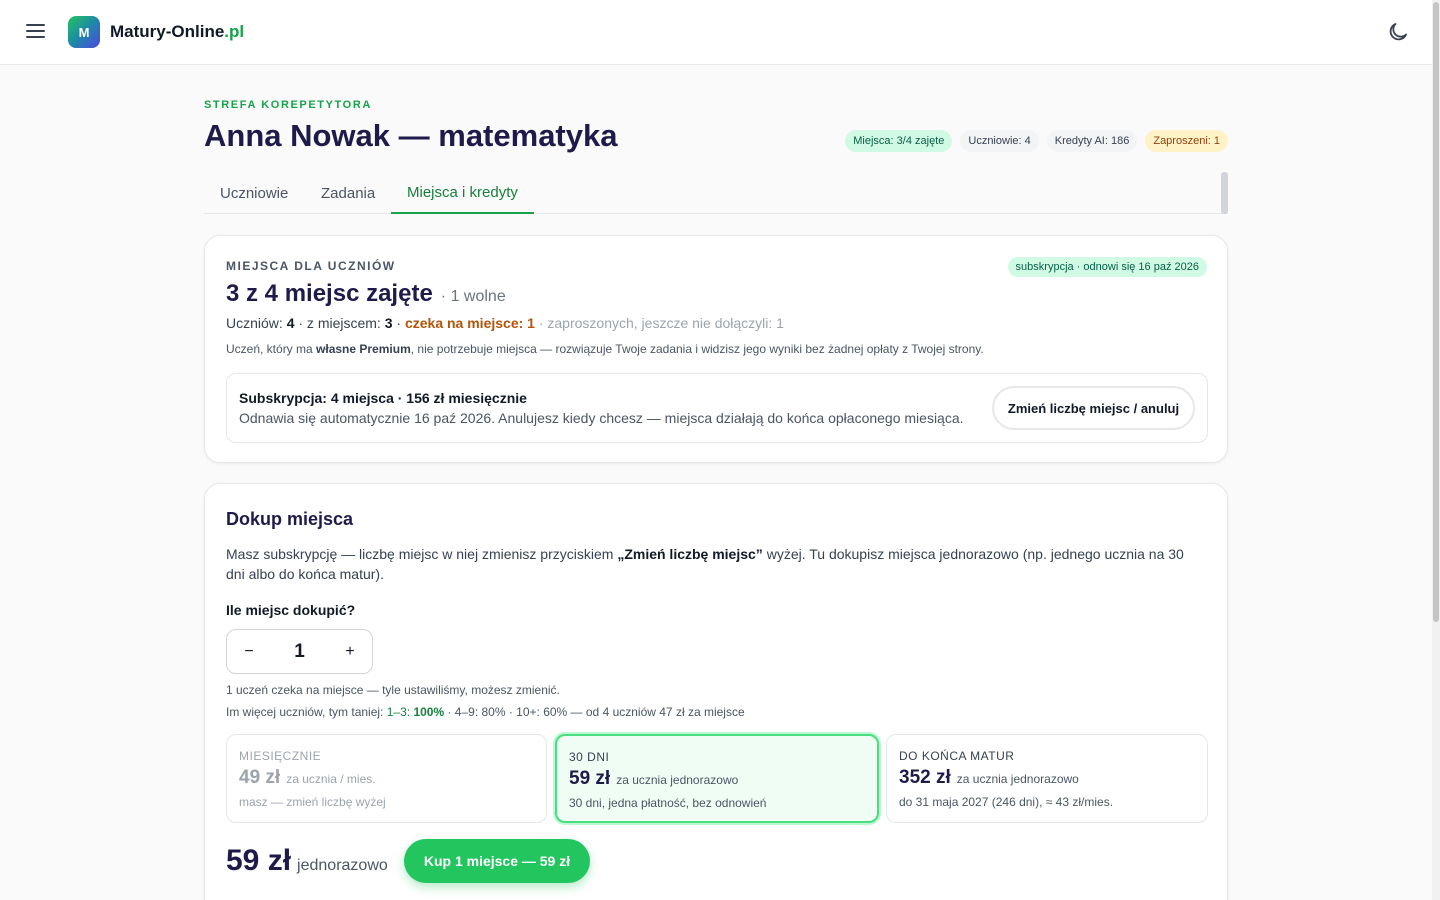 This screenshot has height=900, width=1440. I want to click on plan-monthly-price: 49 zł za ucznia / mies., so click(307, 778).